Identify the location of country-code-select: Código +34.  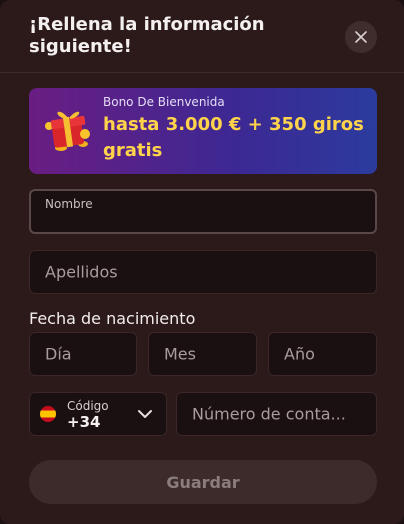
(98, 414).